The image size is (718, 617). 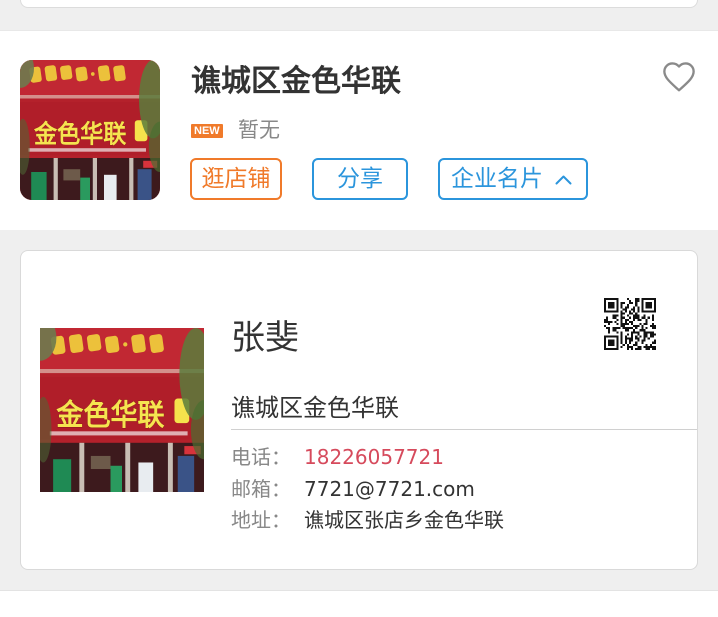 I want to click on email-value: 7721@7721.com, so click(x=389, y=489).